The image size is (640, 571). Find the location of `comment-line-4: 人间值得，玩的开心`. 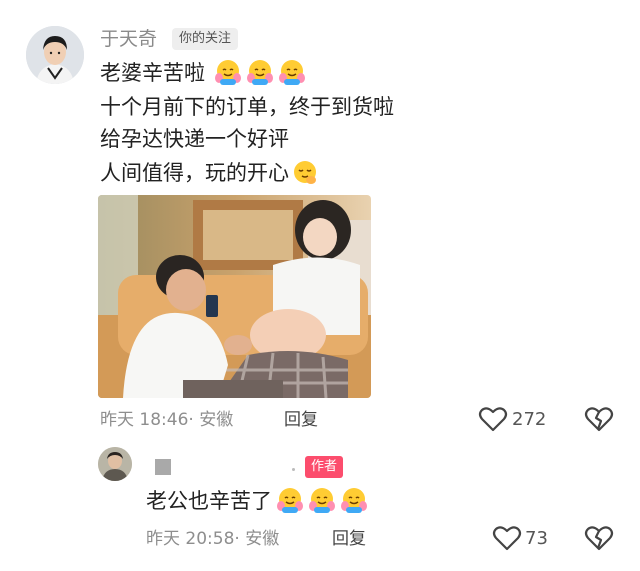

comment-line-4: 人间值得，玩的开心 is located at coordinates (211, 173).